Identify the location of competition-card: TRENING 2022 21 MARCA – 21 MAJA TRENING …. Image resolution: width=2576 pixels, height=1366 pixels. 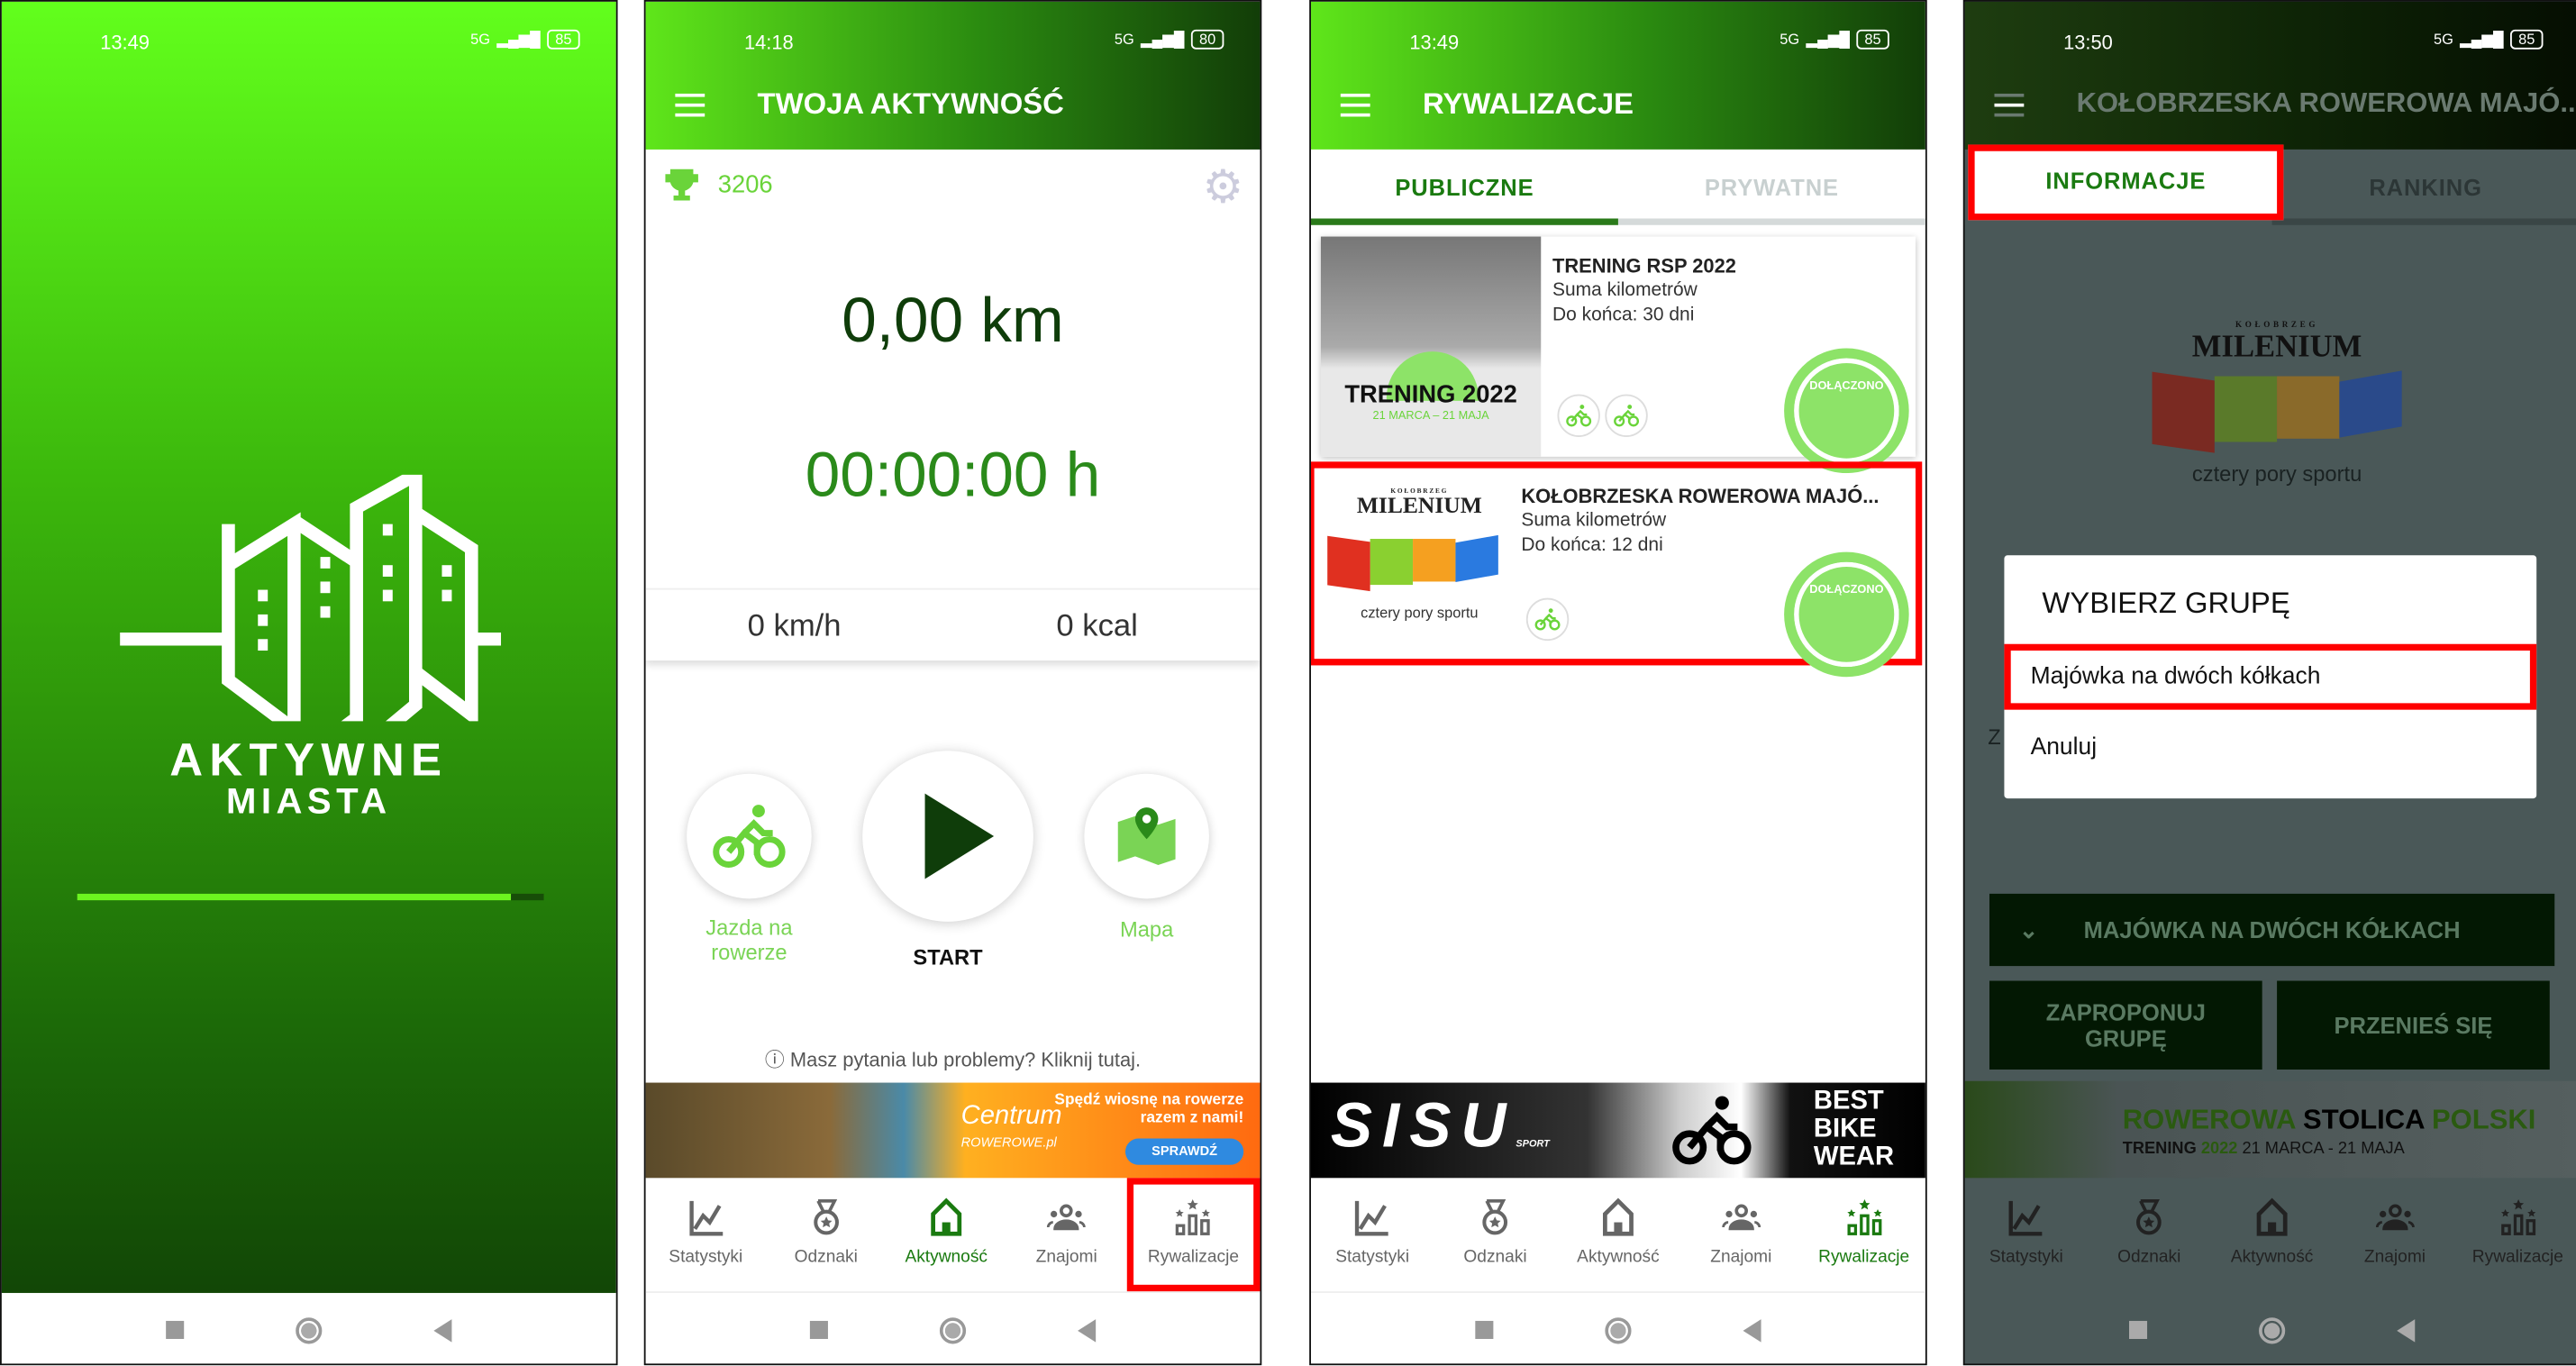
(1618, 355).